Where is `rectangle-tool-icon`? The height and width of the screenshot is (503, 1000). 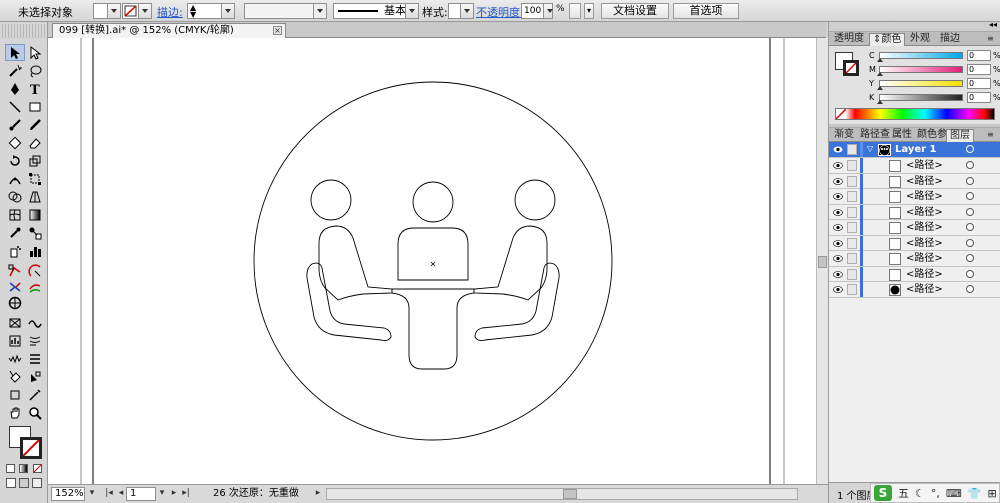 rectangle-tool-icon is located at coordinates (35, 106).